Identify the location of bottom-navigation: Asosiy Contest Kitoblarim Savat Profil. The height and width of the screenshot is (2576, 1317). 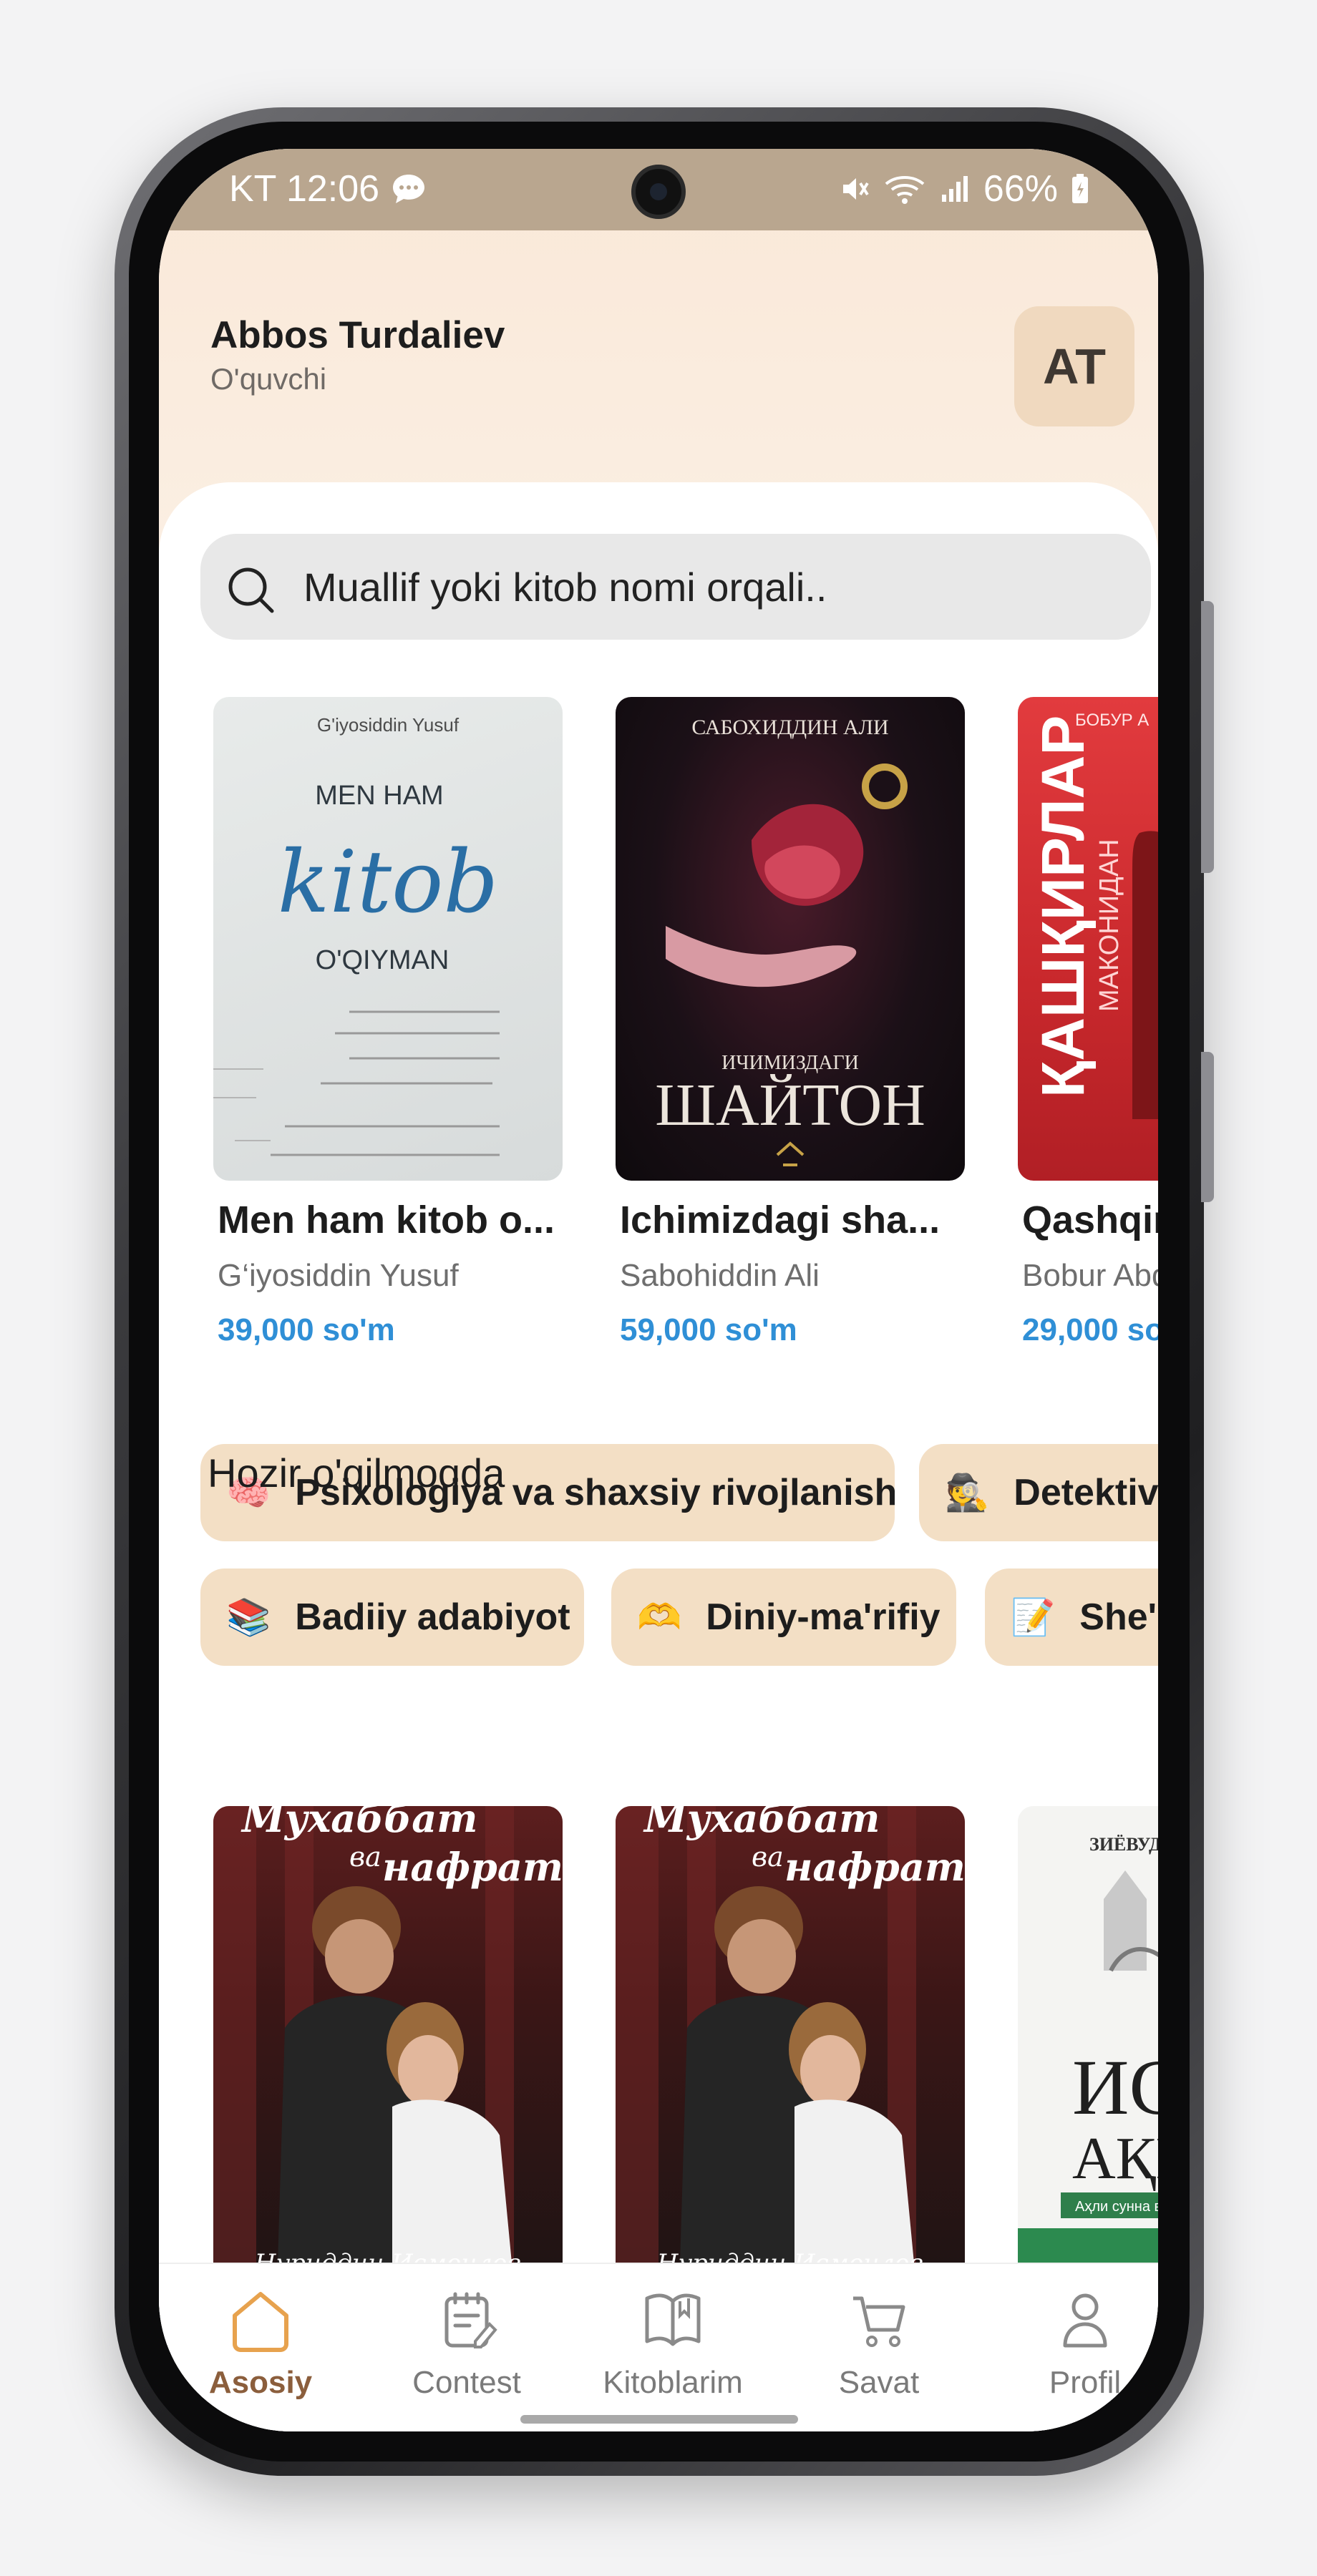
(658, 2347).